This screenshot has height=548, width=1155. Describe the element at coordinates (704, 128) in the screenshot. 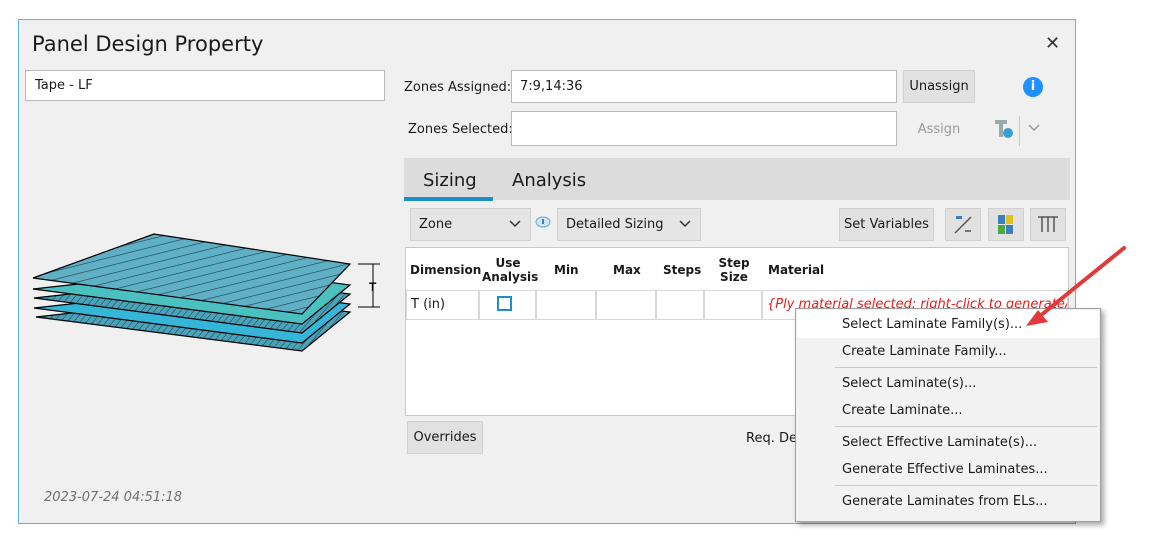

I see `zones-selected-field` at that location.